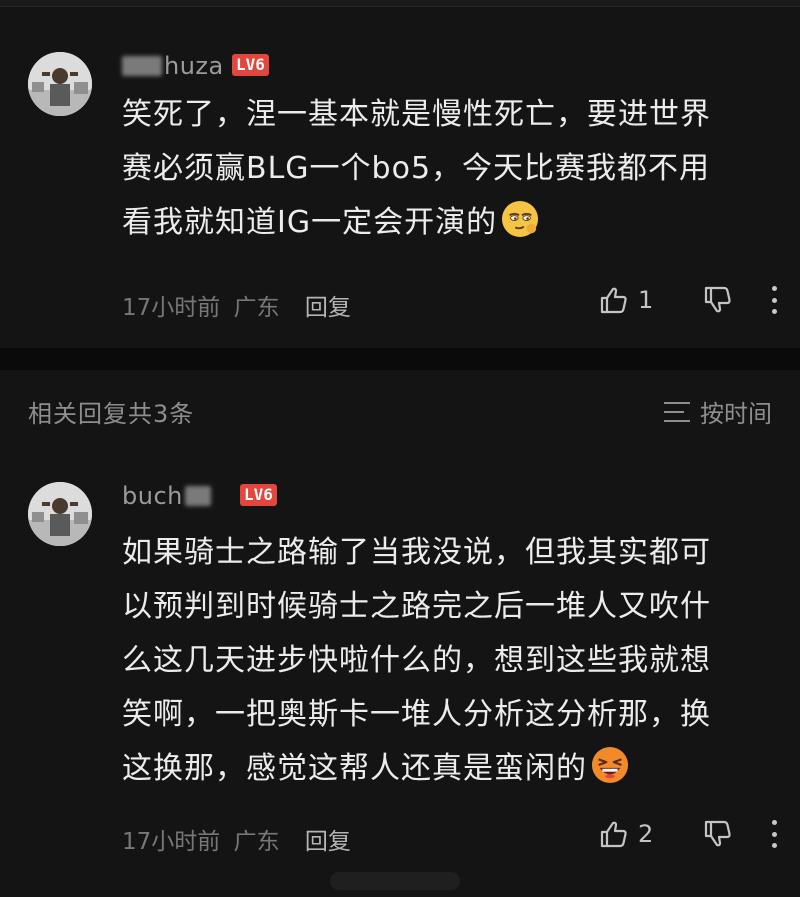 The image size is (800, 897). What do you see at coordinates (194, 66) in the screenshot?
I see `username-text: huza` at bounding box center [194, 66].